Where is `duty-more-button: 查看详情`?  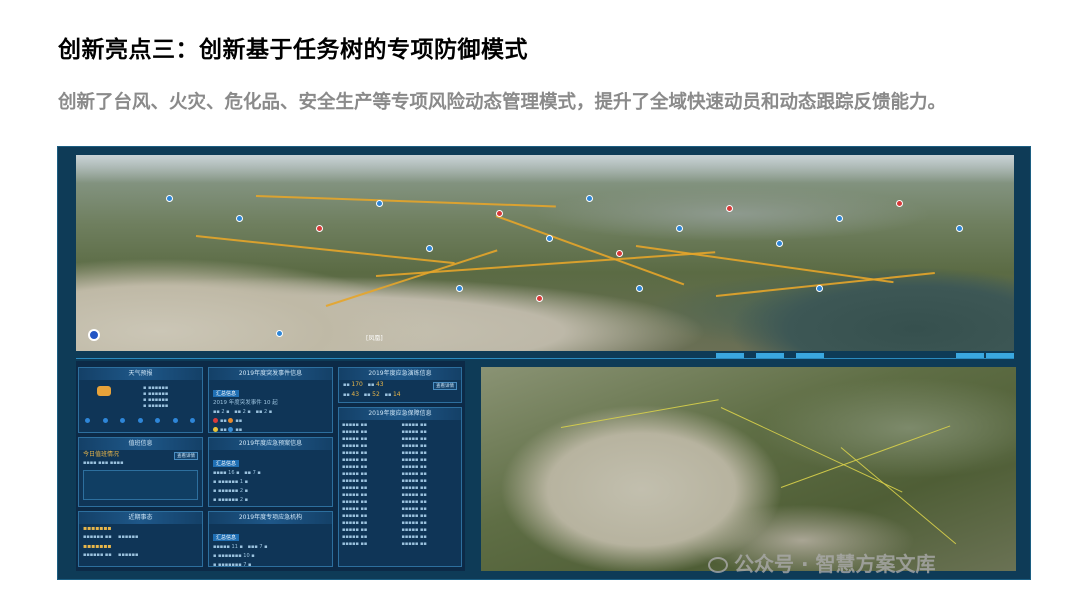
duty-more-button: 查看详情 is located at coordinates (186, 456).